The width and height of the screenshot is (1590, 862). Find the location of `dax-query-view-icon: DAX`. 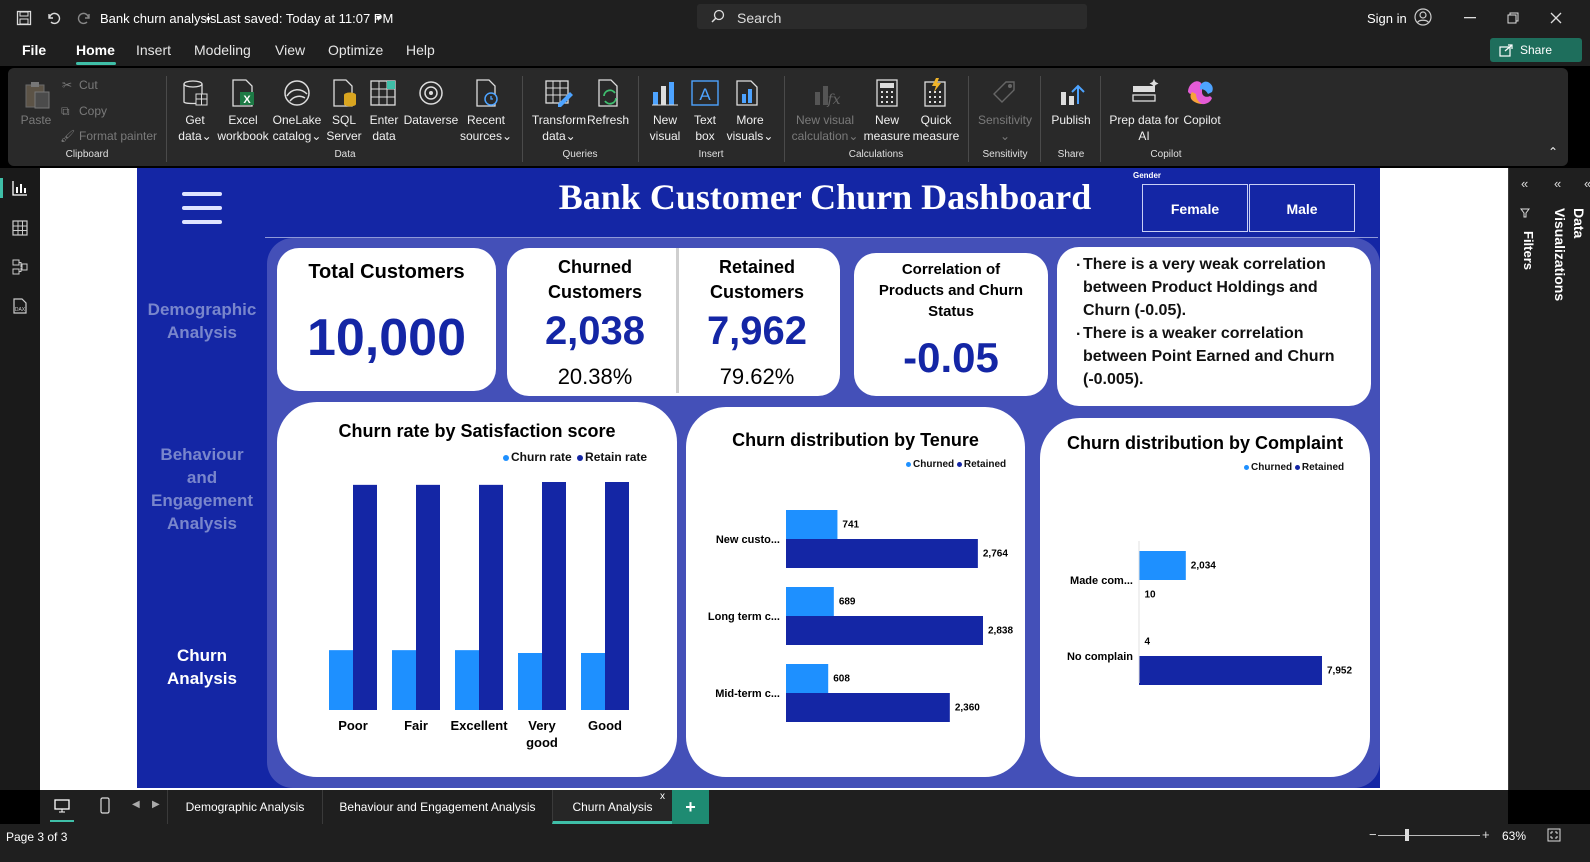

dax-query-view-icon: DAX is located at coordinates (20, 306).